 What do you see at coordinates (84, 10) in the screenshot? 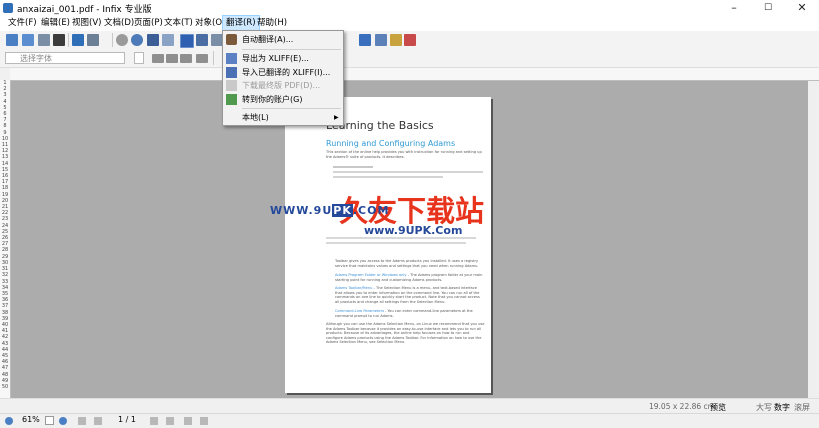
I see `window-title: anxaizai_001.pdf - Infix 专业版` at bounding box center [84, 10].